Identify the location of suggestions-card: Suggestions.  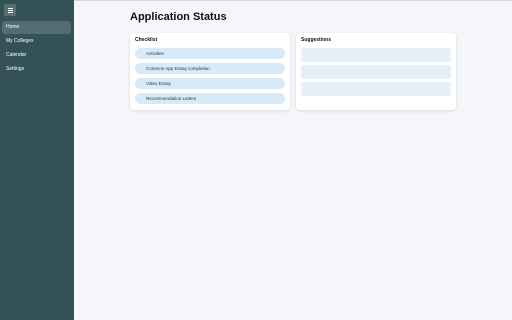
(376, 71).